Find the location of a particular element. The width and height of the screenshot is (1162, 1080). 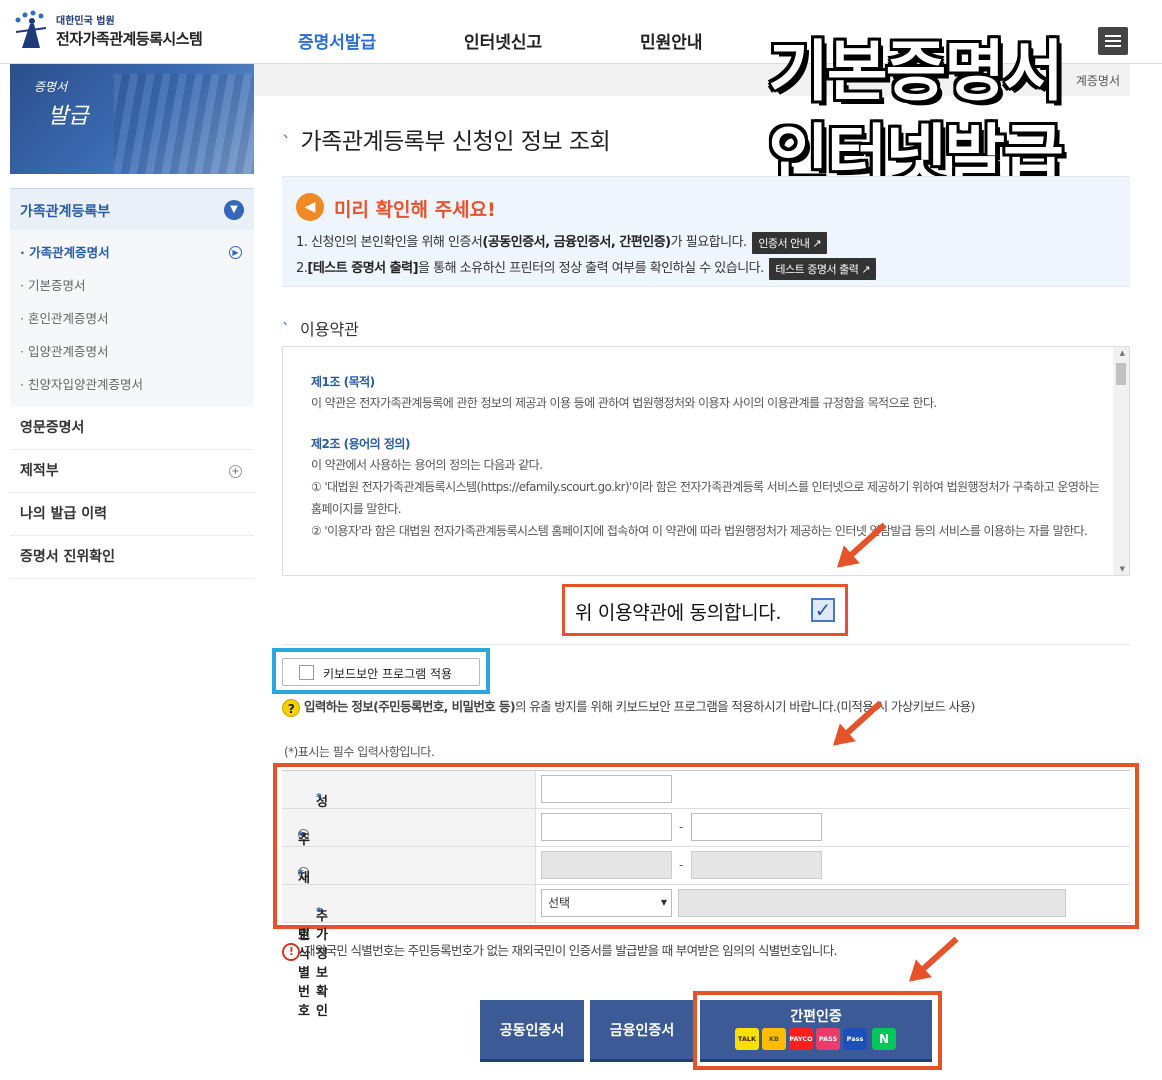

sidebar-item-family-relation-cert: · 가족관계증명서 ▶ is located at coordinates (132, 252).